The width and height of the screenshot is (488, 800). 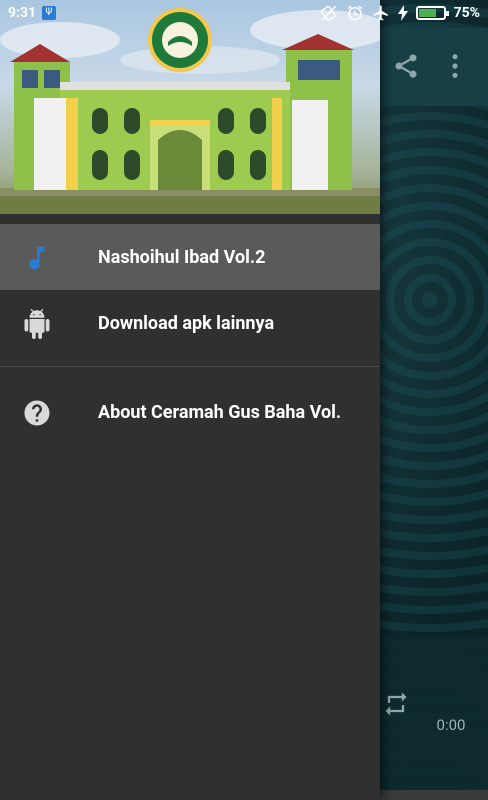 What do you see at coordinates (432, 13) in the screenshot?
I see `battery-icon` at bounding box center [432, 13].